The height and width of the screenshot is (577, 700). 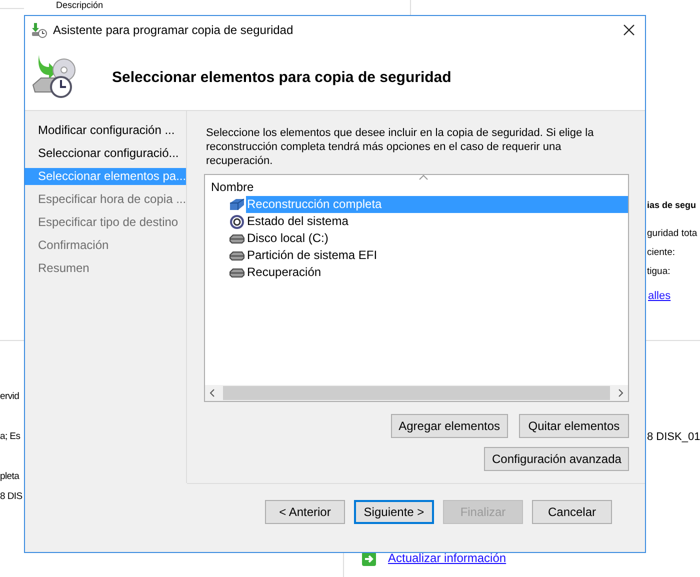 I want to click on list-action-button: Agregar elementos, so click(x=449, y=426).